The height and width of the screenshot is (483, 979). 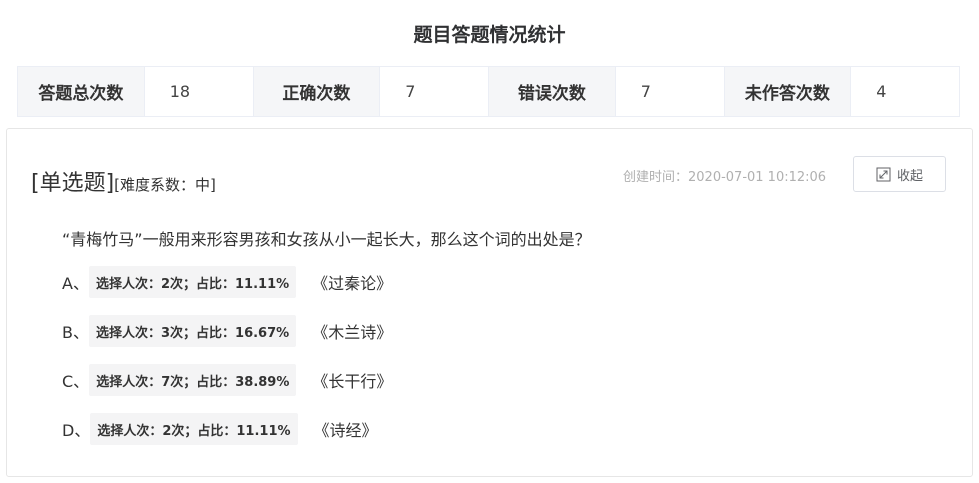 I want to click on stat-label-wrong: 错误次数, so click(x=552, y=91).